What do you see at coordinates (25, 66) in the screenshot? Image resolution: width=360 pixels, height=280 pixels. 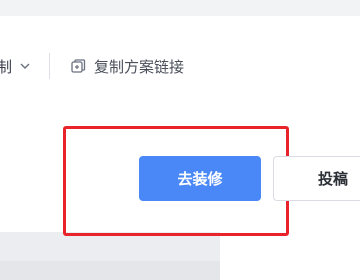 I see `chevron-down-icon` at bounding box center [25, 66].